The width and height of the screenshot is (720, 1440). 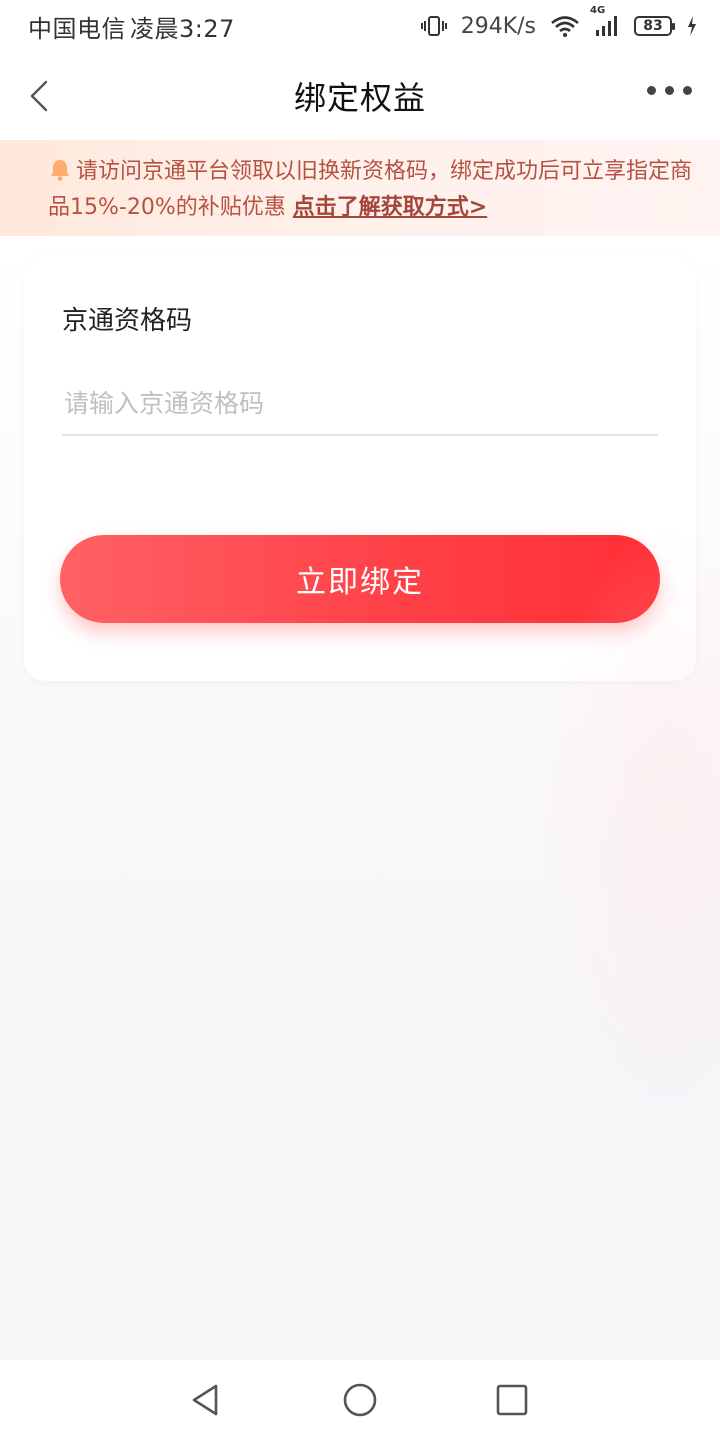 I want to click on back-icon, so click(x=44, y=96).